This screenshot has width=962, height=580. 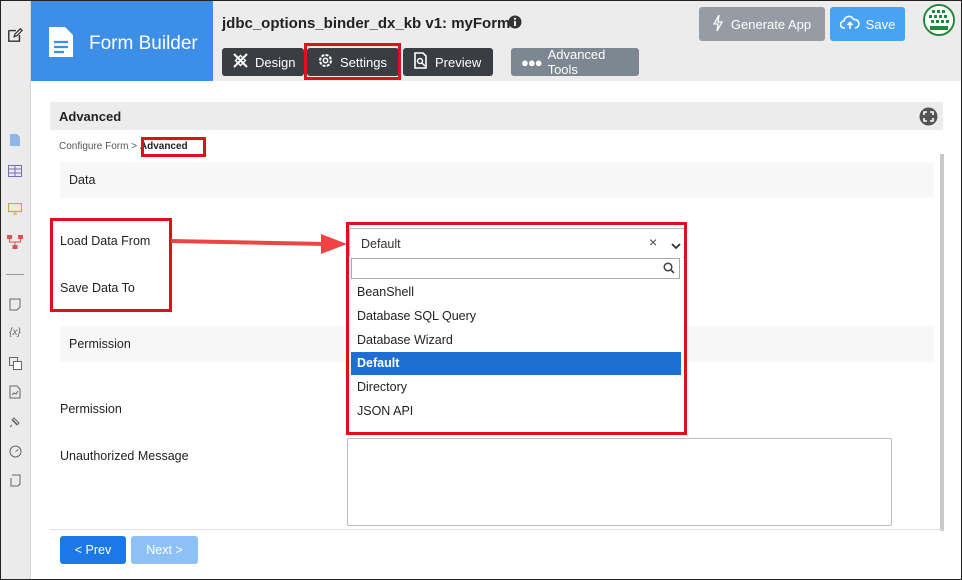 What do you see at coordinates (516, 316) in the screenshot?
I see `dropdown-option: Database SQL Query` at bounding box center [516, 316].